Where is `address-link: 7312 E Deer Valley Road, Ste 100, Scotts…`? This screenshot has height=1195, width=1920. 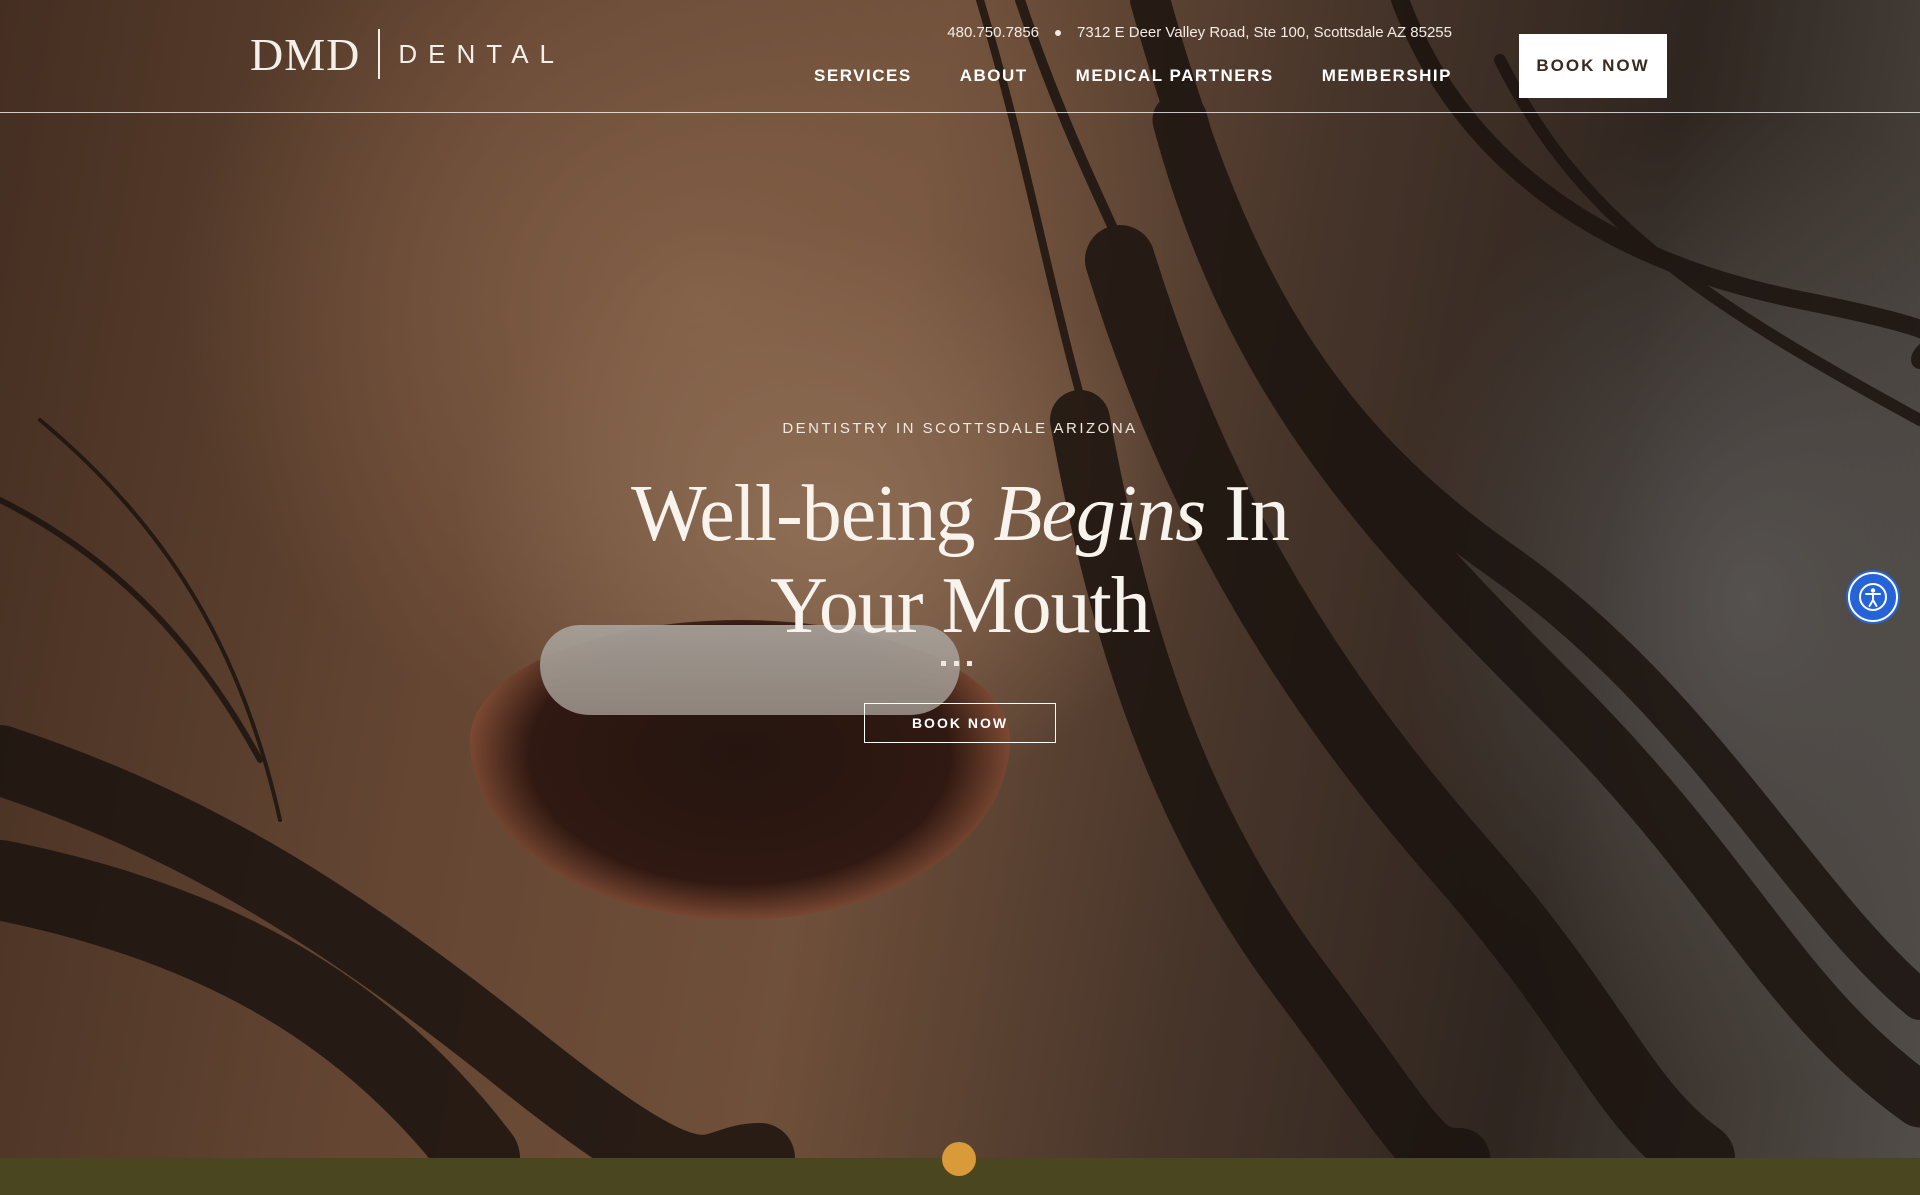 address-link: 7312 E Deer Valley Road, Ste 100, Scotts… is located at coordinates (1264, 32).